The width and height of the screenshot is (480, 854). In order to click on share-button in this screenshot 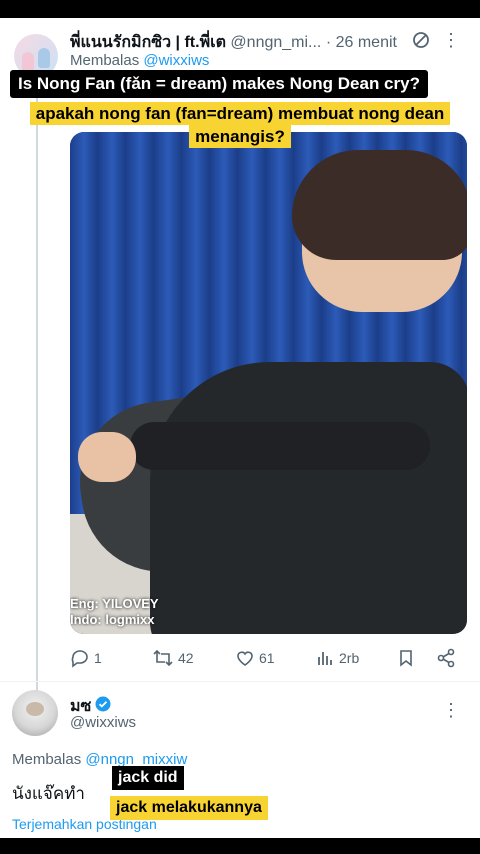, I will do `click(446, 658)`.